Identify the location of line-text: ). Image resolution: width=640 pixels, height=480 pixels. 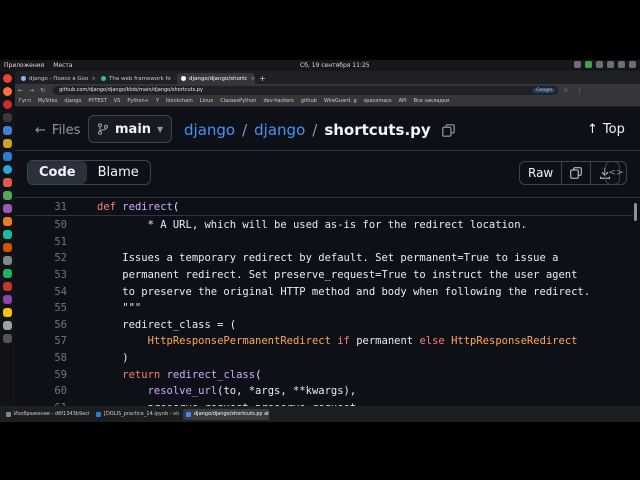
(113, 358).